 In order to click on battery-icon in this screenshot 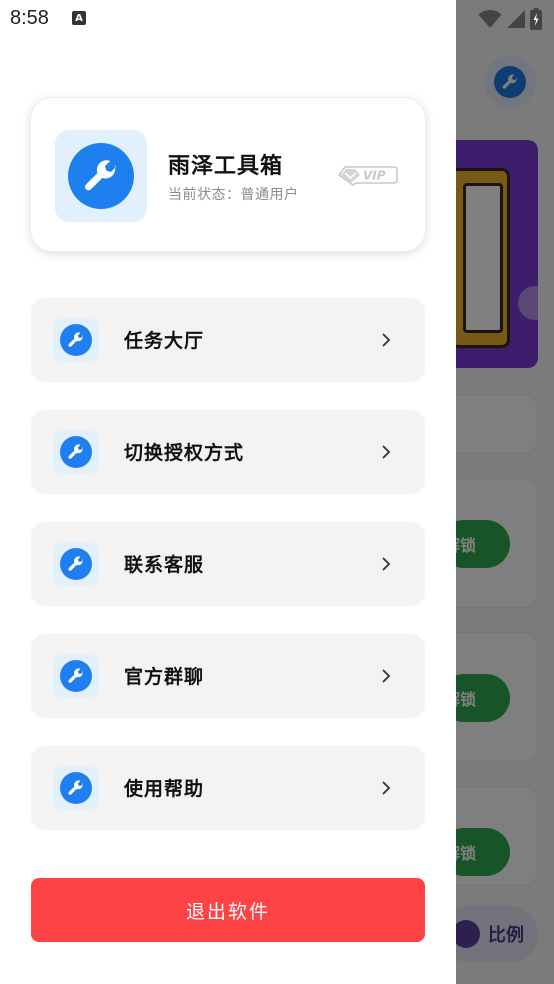, I will do `click(536, 19)`.